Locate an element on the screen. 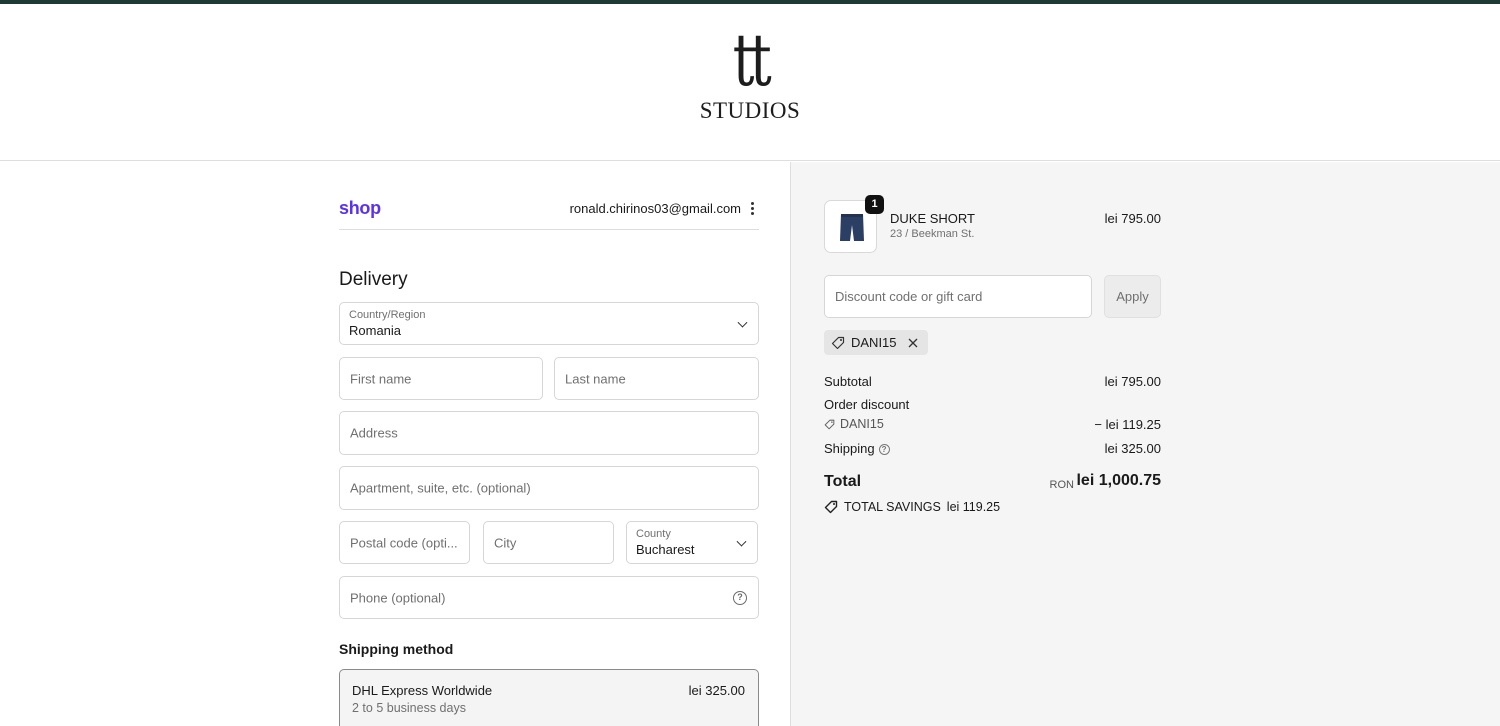  total-currency: RON is located at coordinates (1061, 485).